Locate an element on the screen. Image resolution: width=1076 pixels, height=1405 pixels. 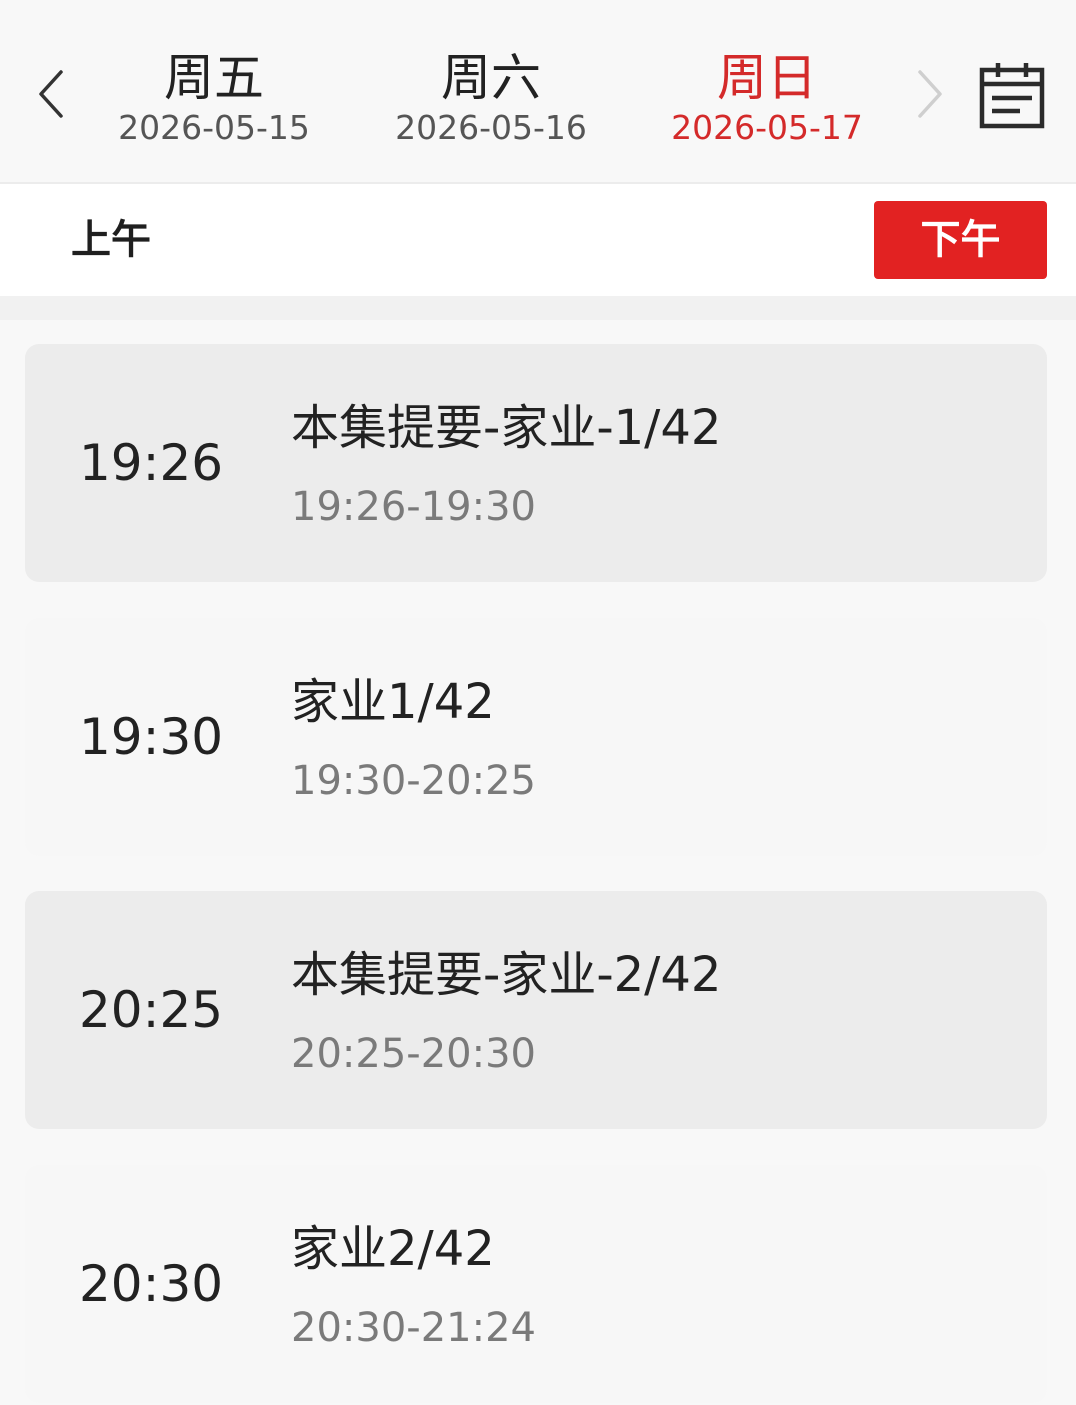
calendar-button is located at coordinates (1012, 95).